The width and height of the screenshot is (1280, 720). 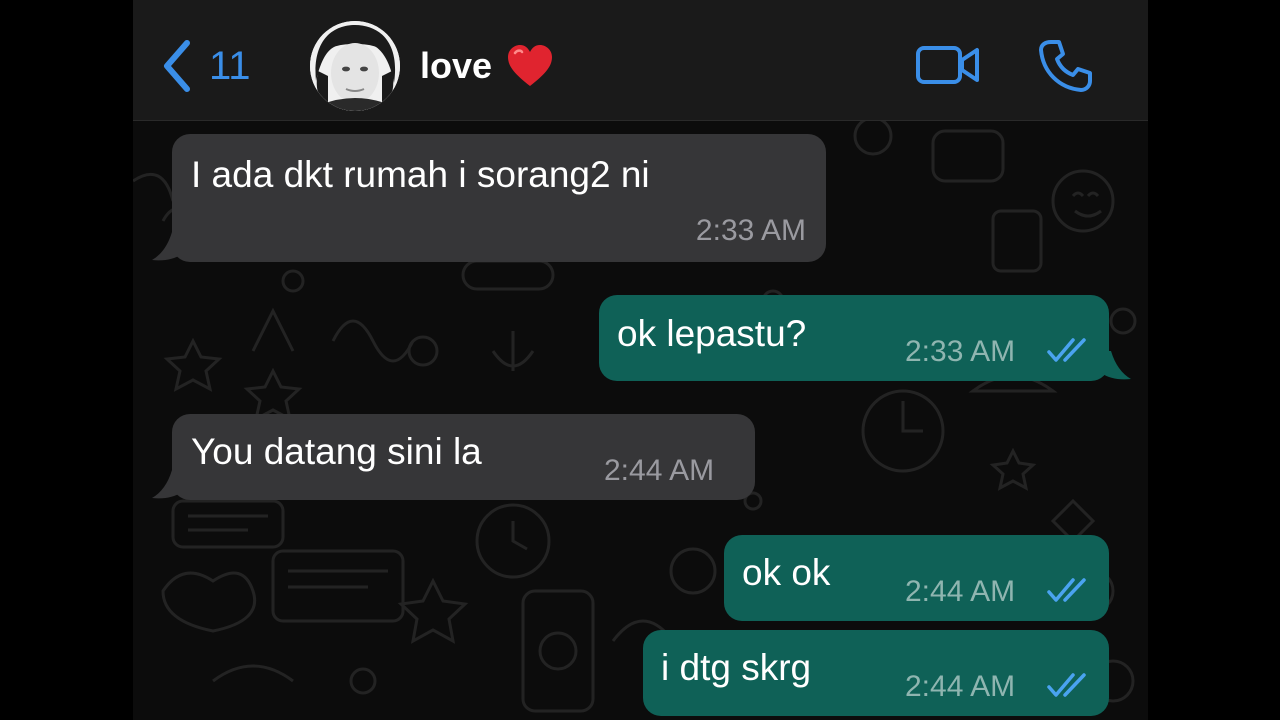 I want to click on message-text: I ada dkt rumah i sorang2 ni, so click(x=420, y=174).